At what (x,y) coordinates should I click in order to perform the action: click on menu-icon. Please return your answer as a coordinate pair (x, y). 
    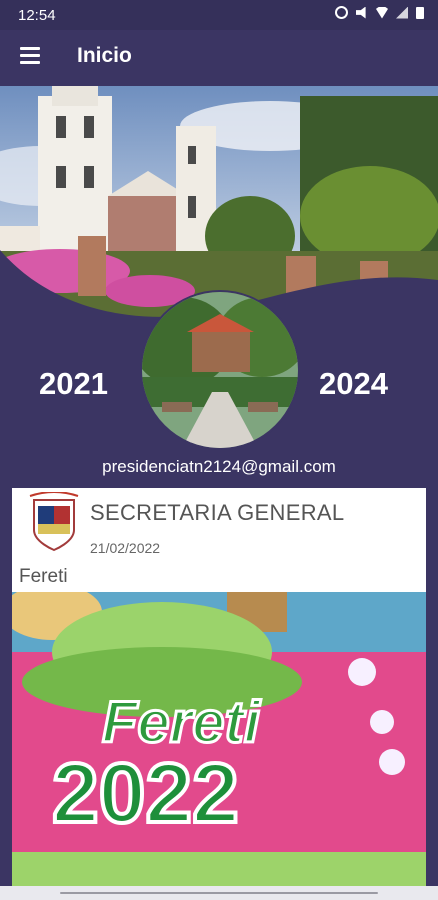
    Looking at the image, I should click on (30, 56).